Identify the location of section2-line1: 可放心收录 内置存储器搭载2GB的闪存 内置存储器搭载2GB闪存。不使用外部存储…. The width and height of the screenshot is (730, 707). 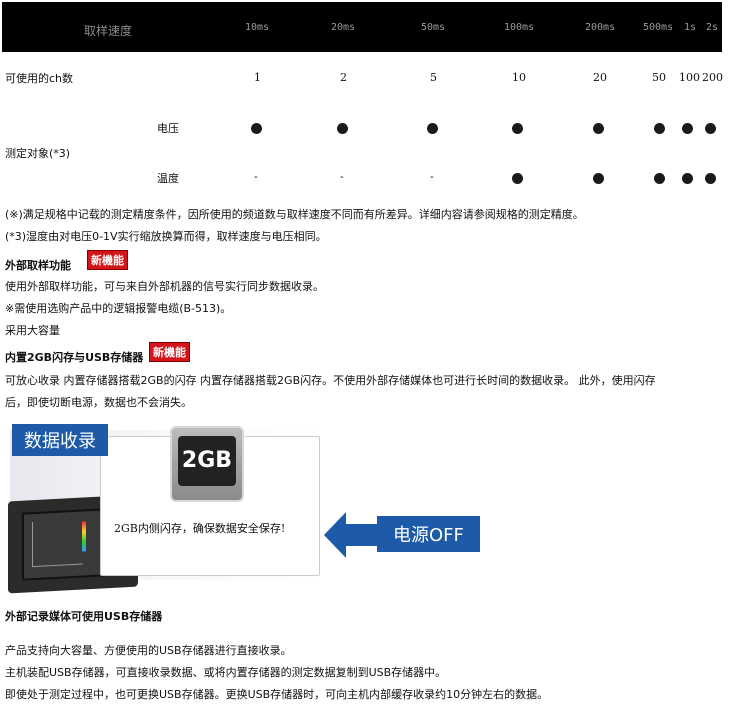
(330, 380).